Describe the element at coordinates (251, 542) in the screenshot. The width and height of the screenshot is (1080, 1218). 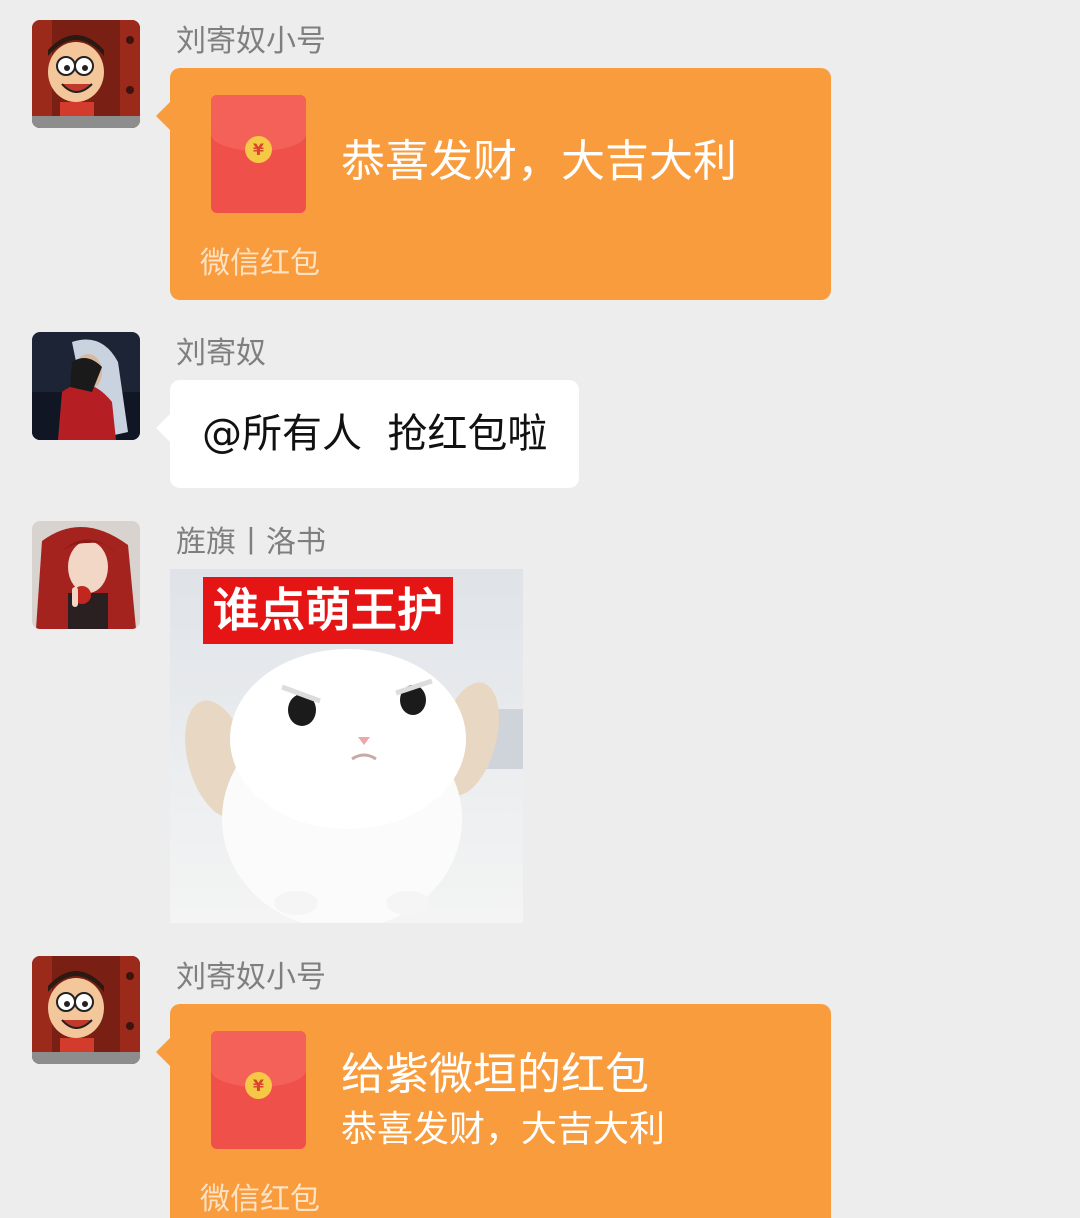
I see `sender-name: 旌旗丨洛书` at that location.